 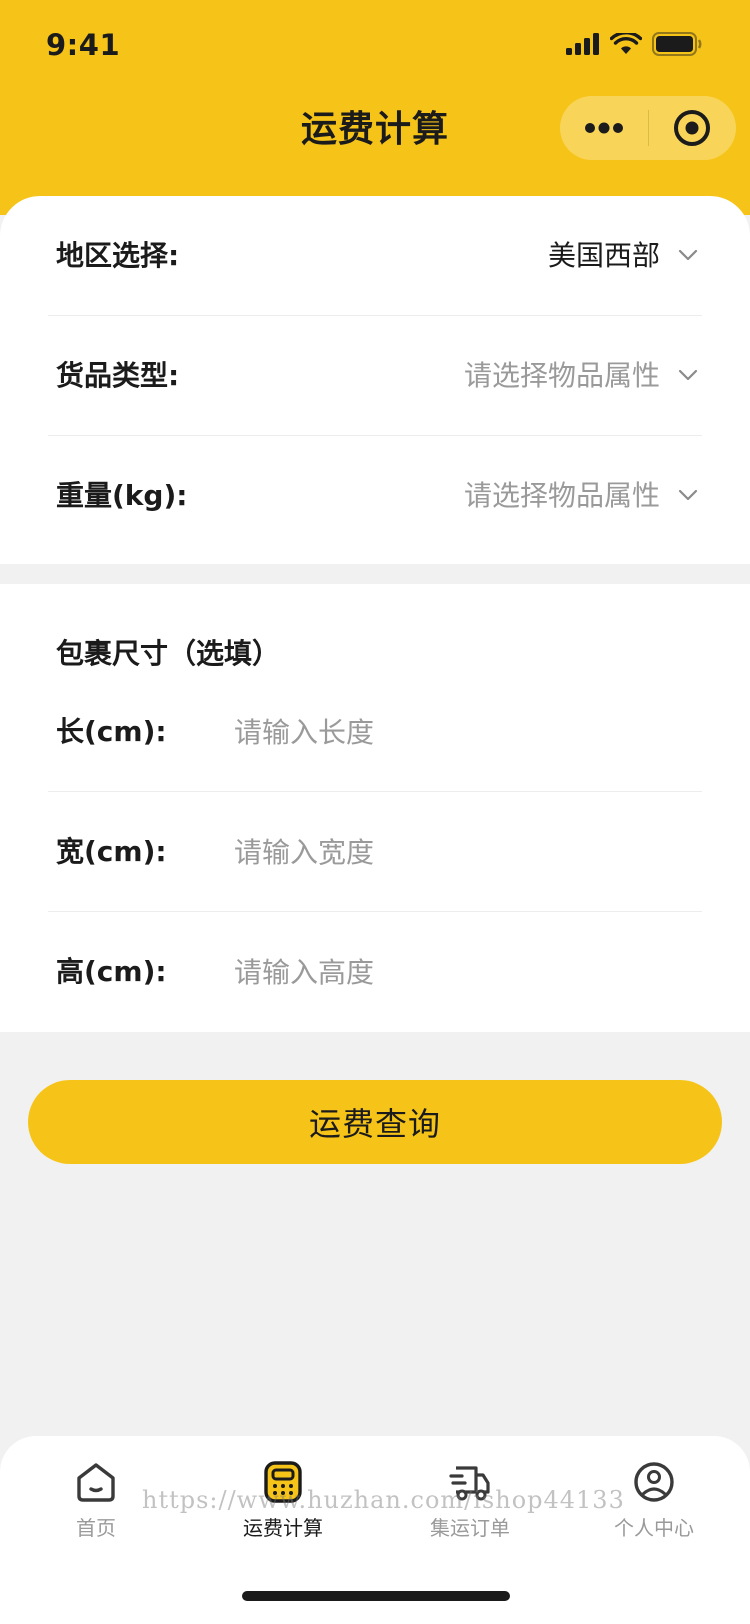 I want to click on region-label: 地区选择:, so click(x=118, y=255).